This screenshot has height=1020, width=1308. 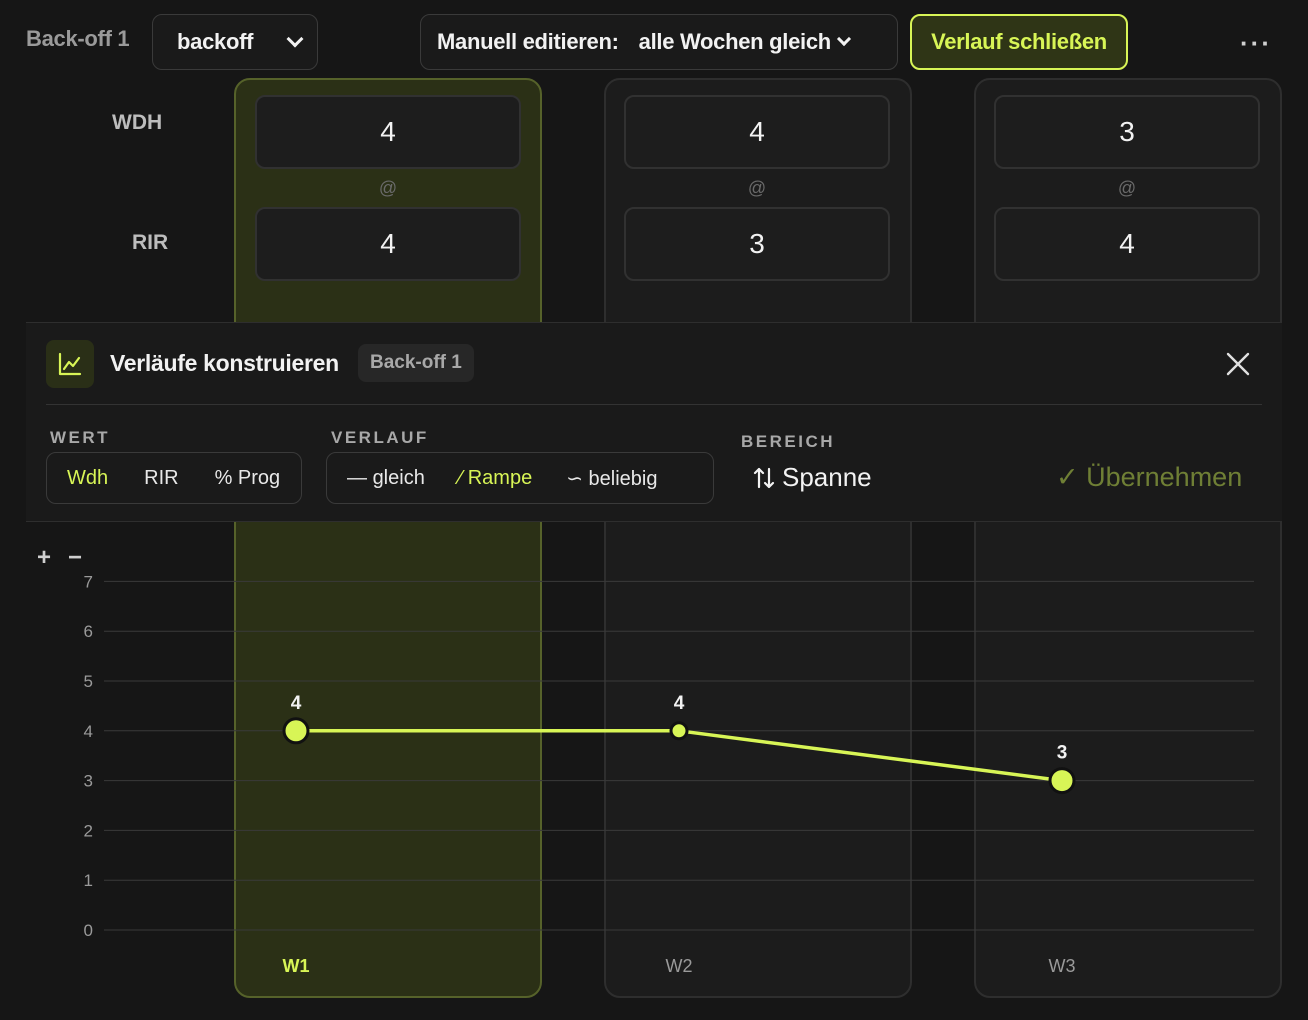 What do you see at coordinates (1062, 966) in the screenshot?
I see `x-category-label: W3` at bounding box center [1062, 966].